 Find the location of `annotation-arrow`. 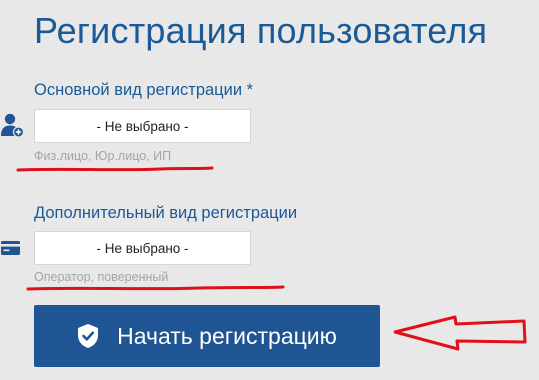

annotation-arrow is located at coordinates (460, 333).